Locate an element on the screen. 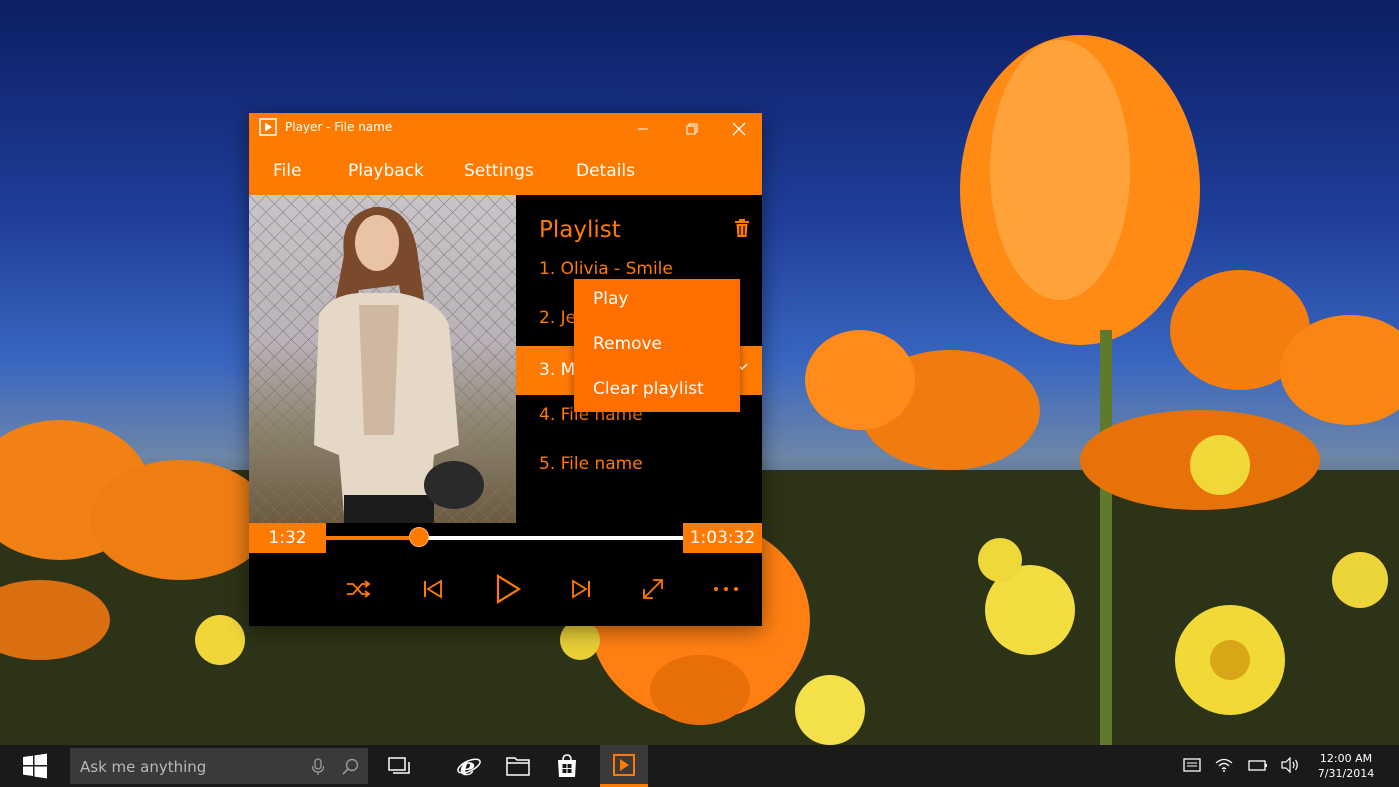 This screenshot has width=1399, height=787. menu-settings: Settings is located at coordinates (499, 171).